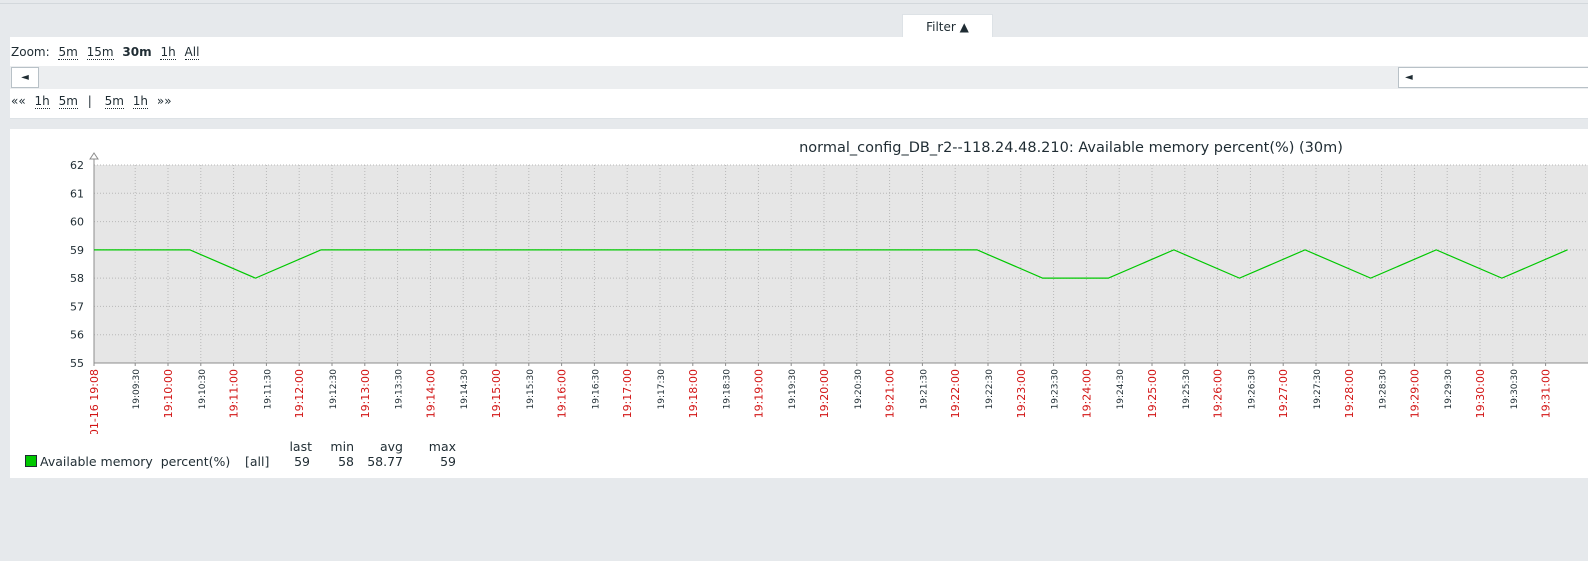 The height and width of the screenshot is (561, 1588). I want to click on x-tick-label: 19:23:00, so click(1021, 393).